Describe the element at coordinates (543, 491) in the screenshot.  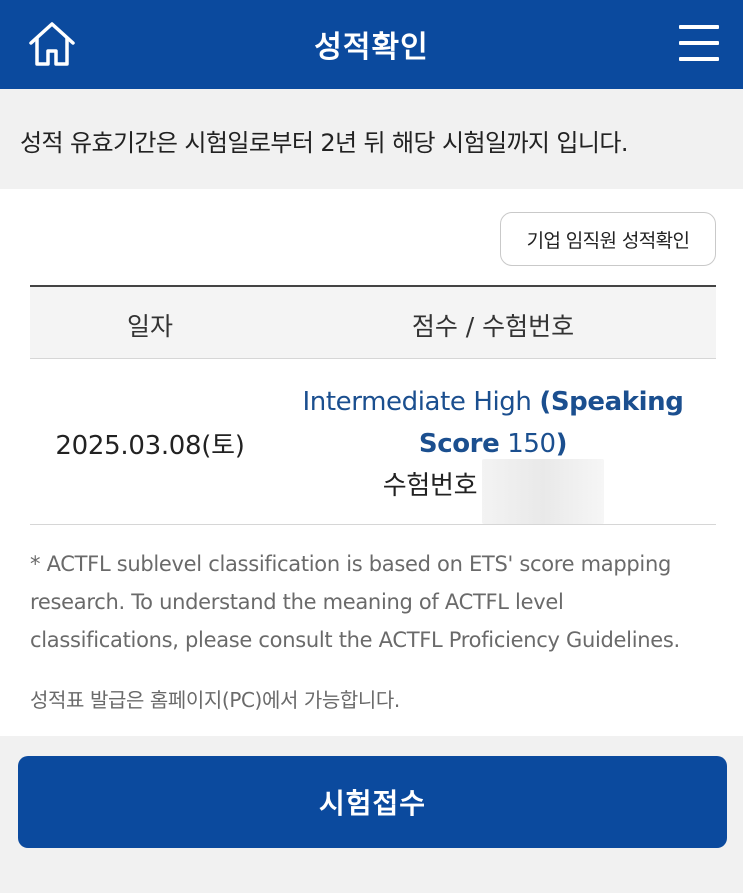
I see `redacted-registration-number` at that location.